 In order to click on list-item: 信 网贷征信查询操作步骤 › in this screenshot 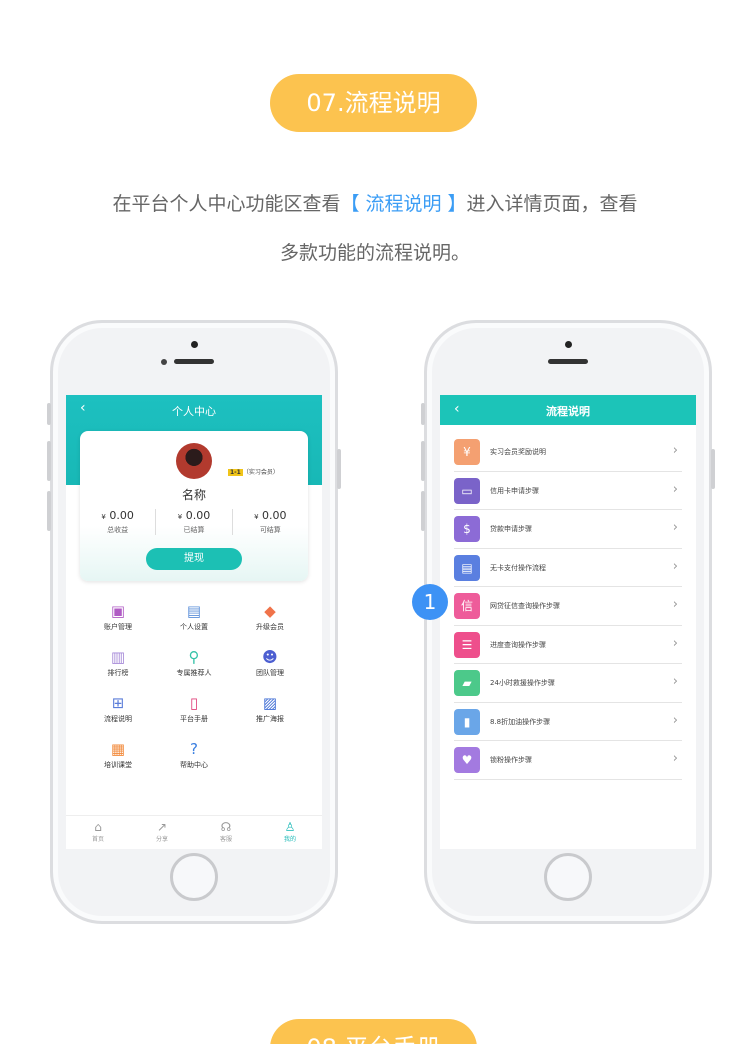, I will do `click(568, 606)`.